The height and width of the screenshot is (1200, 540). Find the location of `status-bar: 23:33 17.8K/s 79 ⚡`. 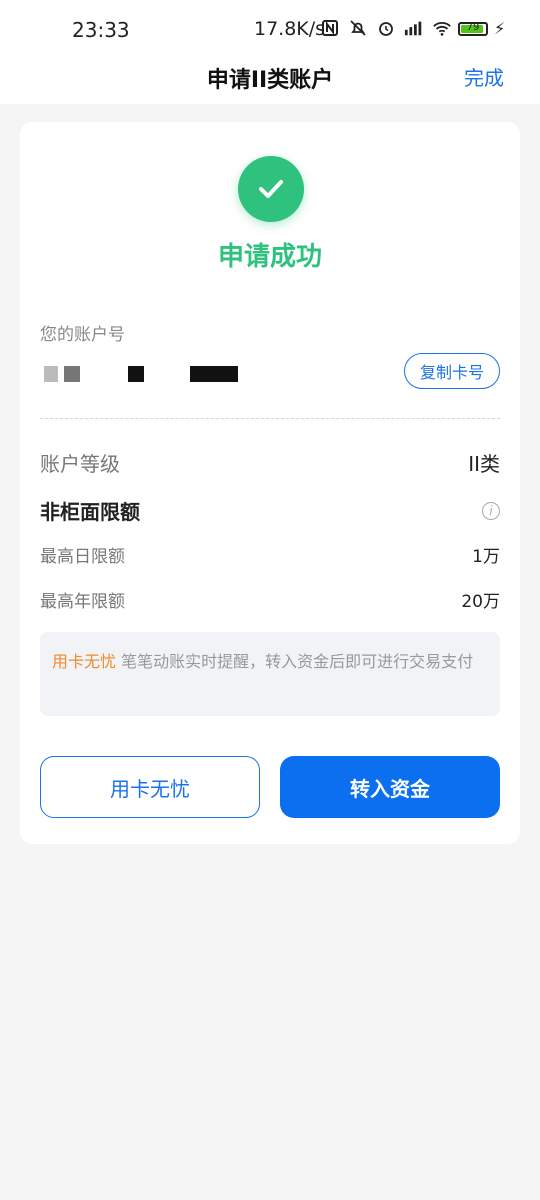

status-bar: 23:33 17.8K/s 79 ⚡ is located at coordinates (270, 28).